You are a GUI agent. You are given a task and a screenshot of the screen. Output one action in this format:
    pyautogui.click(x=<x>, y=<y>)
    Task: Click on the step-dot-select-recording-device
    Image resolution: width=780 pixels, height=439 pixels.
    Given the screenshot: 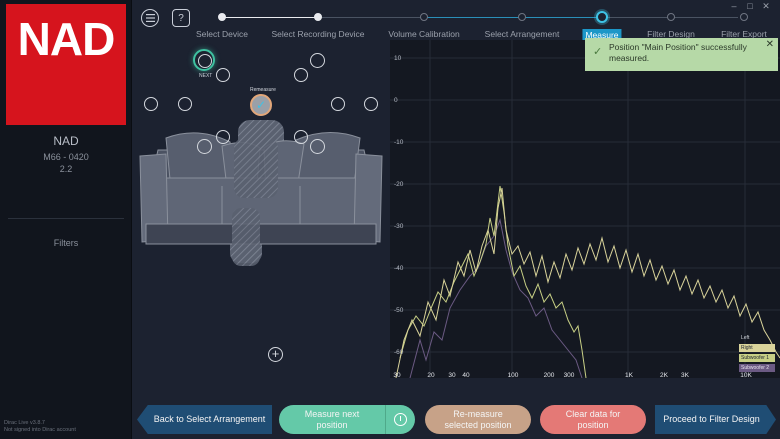 What is the action you would take?
    pyautogui.click(x=318, y=17)
    